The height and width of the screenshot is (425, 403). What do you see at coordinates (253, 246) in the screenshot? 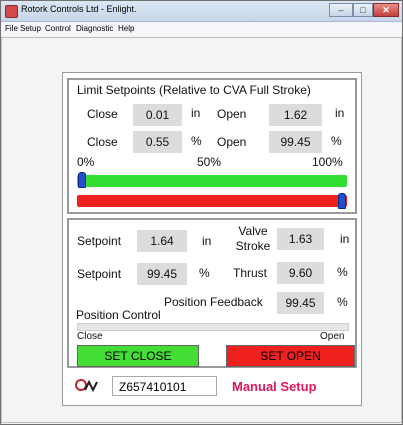
I see `valve-stroke-label-line2: Stroke` at bounding box center [253, 246].